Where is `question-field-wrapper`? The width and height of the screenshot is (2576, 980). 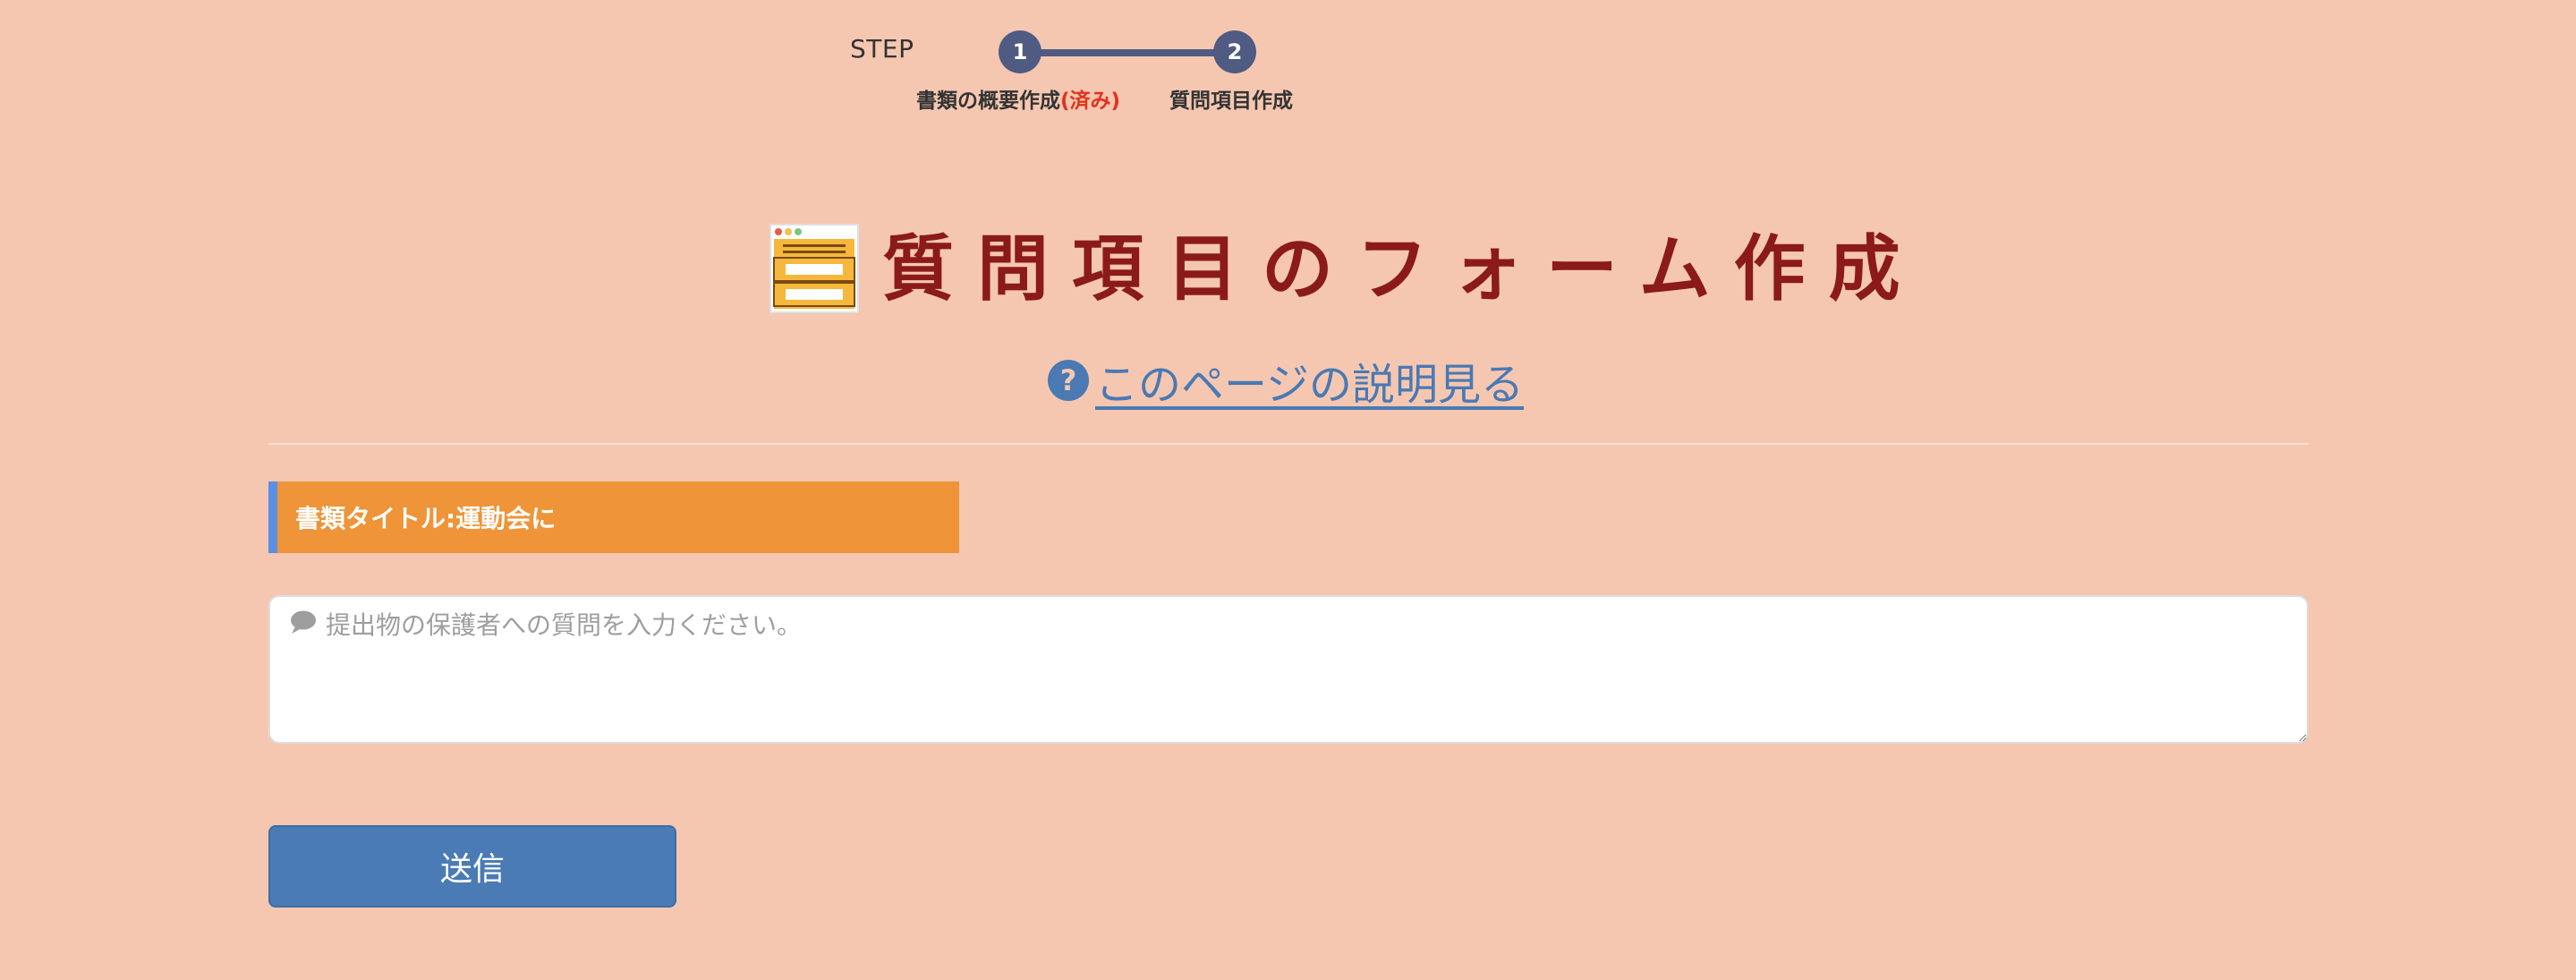
question-field-wrapper is located at coordinates (1288, 669).